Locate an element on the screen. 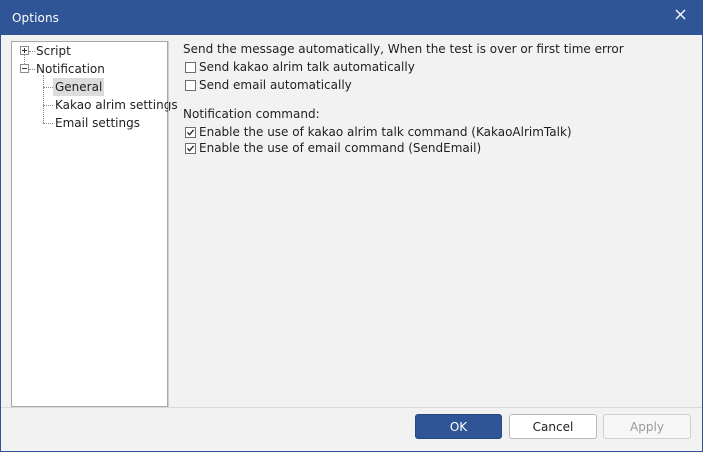 The height and width of the screenshot is (452, 703). tree-item-label: General is located at coordinates (79, 87).